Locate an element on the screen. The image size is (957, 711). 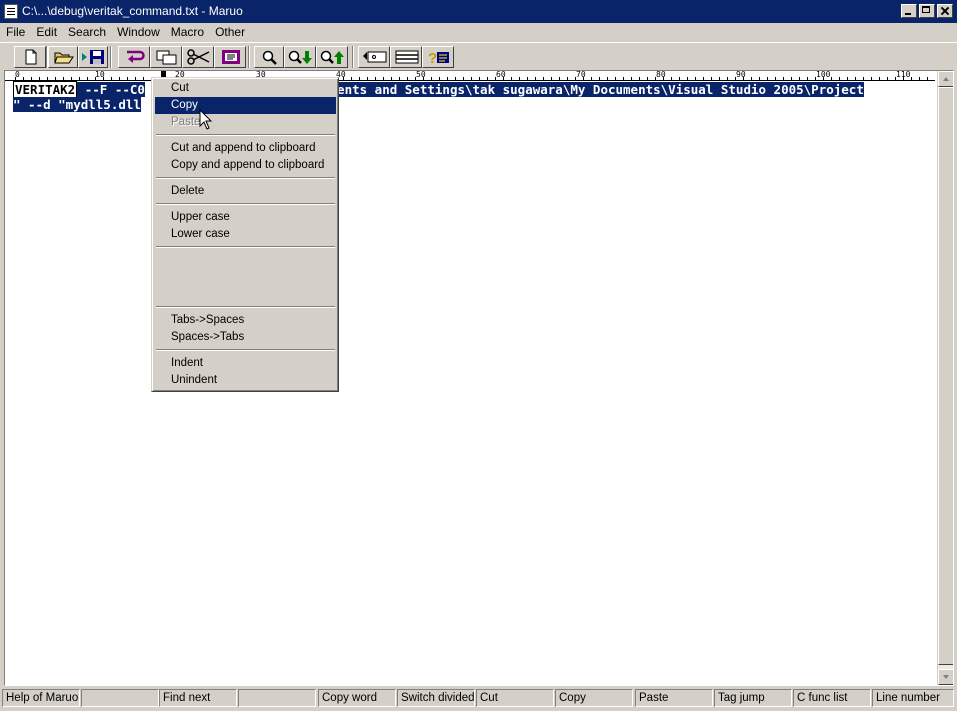
ruler-label: 70 is located at coordinates (581, 75).